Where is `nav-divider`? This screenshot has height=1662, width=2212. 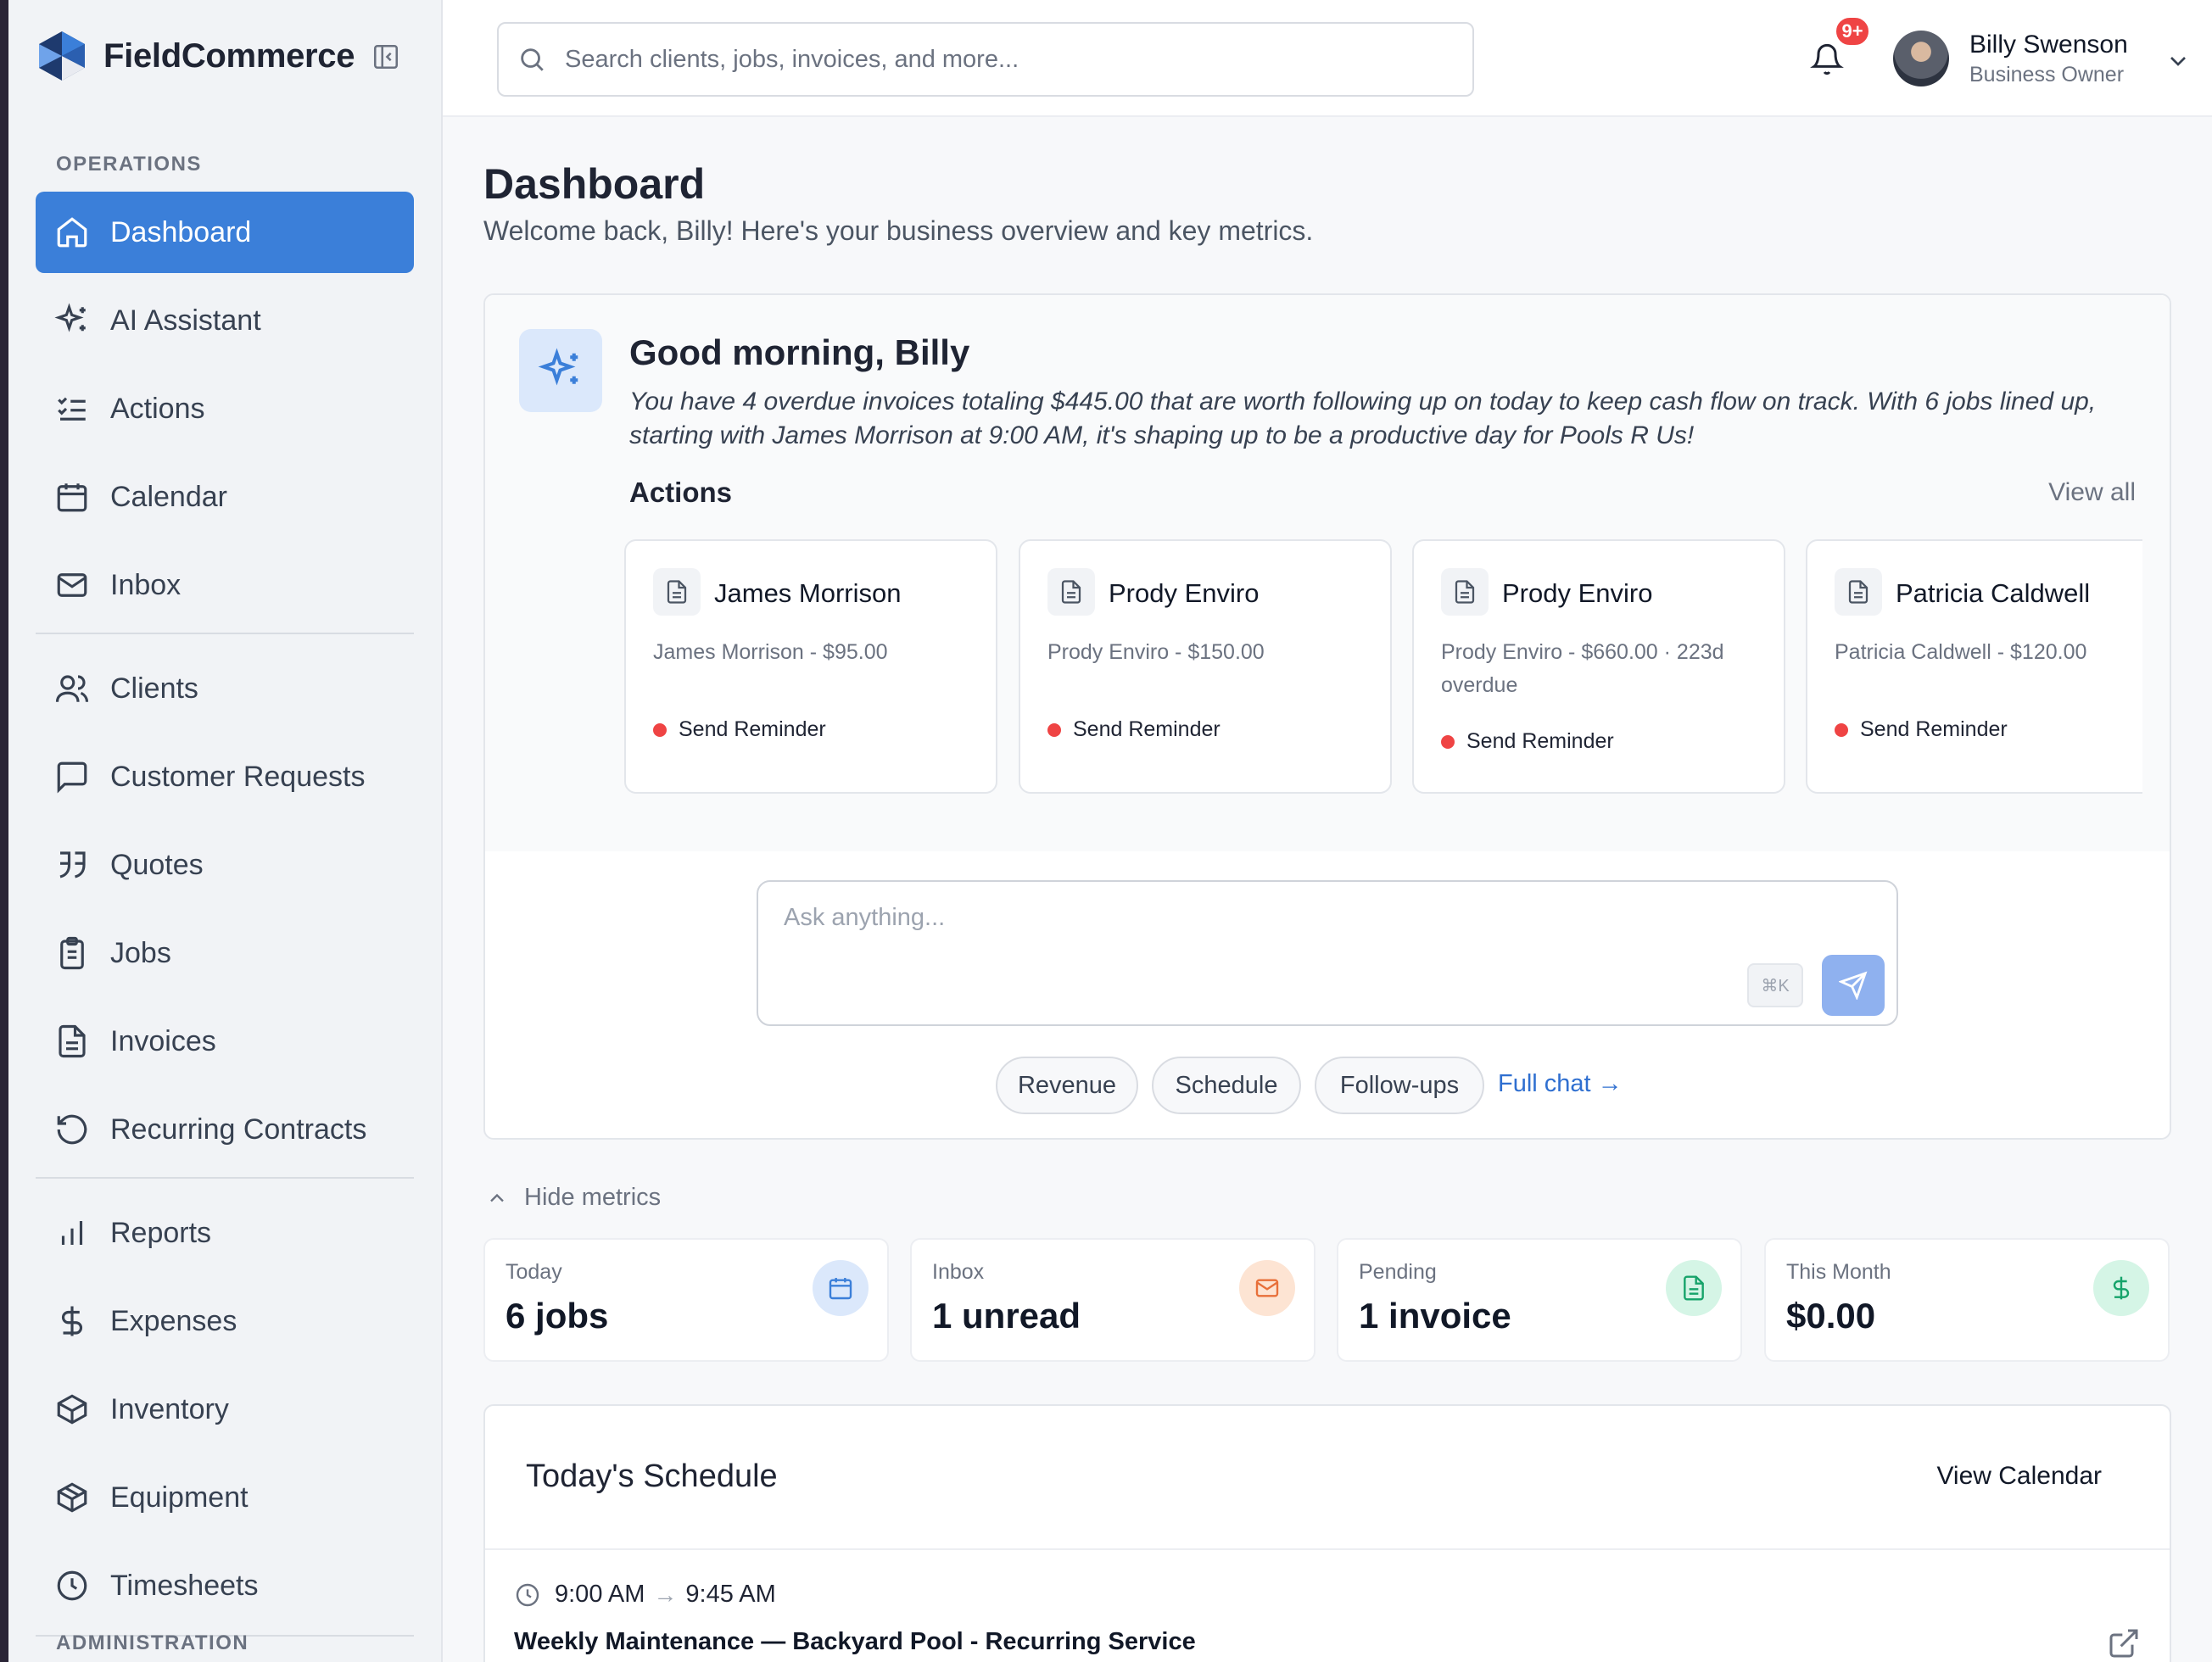 nav-divider is located at coordinates (225, 1178).